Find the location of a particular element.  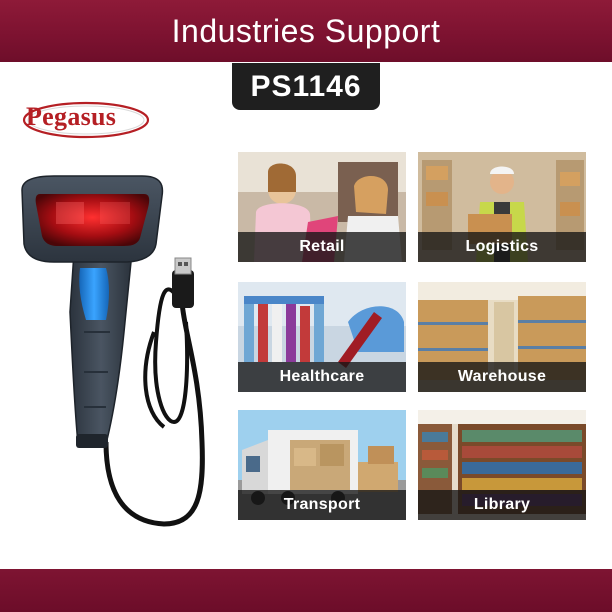

model-tag: PS1146 is located at coordinates (306, 86).